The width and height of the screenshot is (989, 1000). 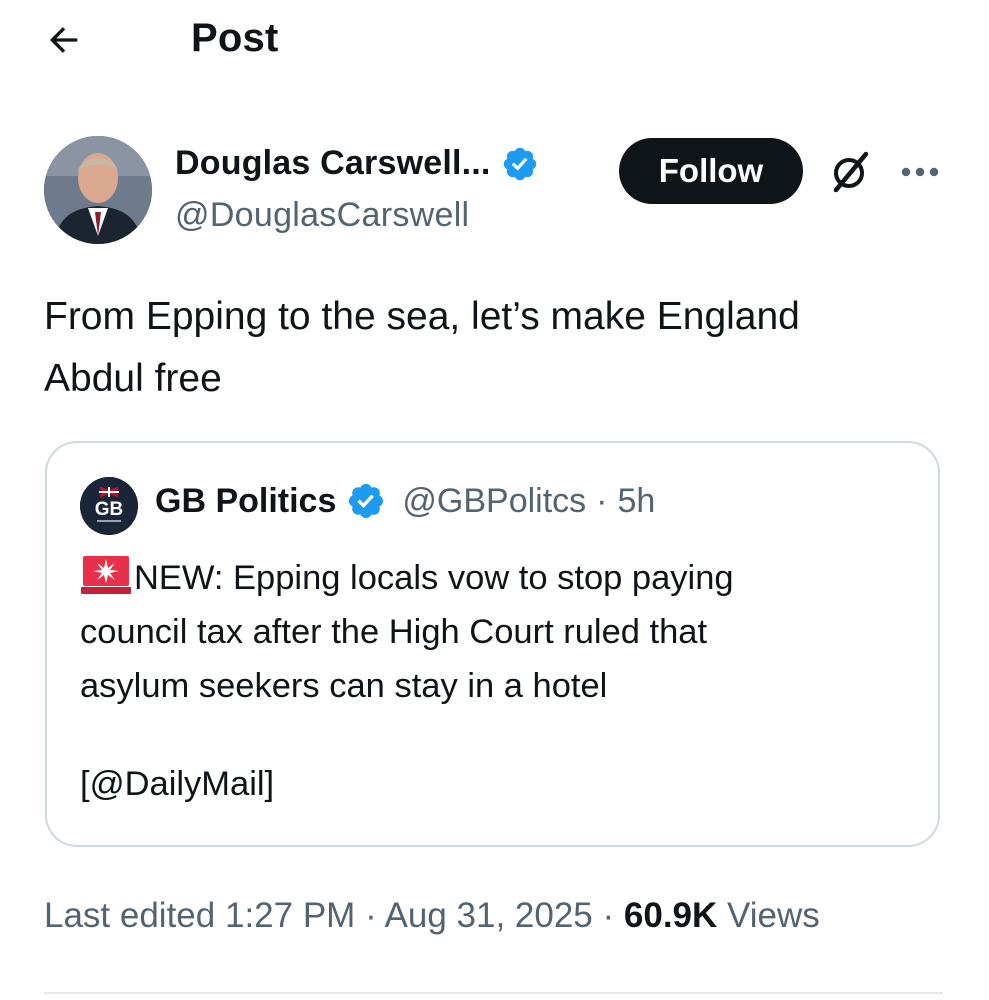 What do you see at coordinates (494, 500) in the screenshot?
I see `quoted-author-handle: @GBPolitcs` at bounding box center [494, 500].